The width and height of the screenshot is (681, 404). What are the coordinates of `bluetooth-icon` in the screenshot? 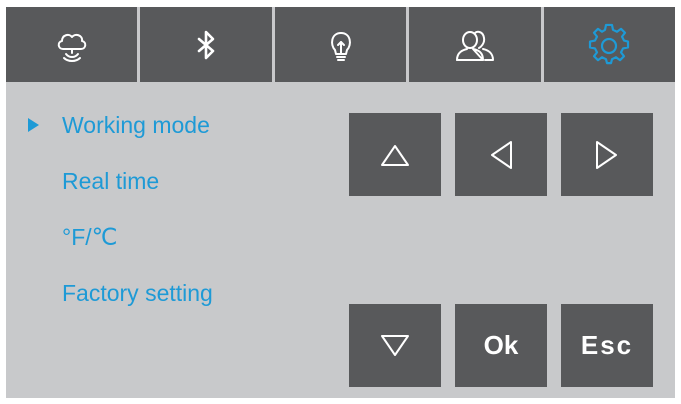 It's located at (206, 44).